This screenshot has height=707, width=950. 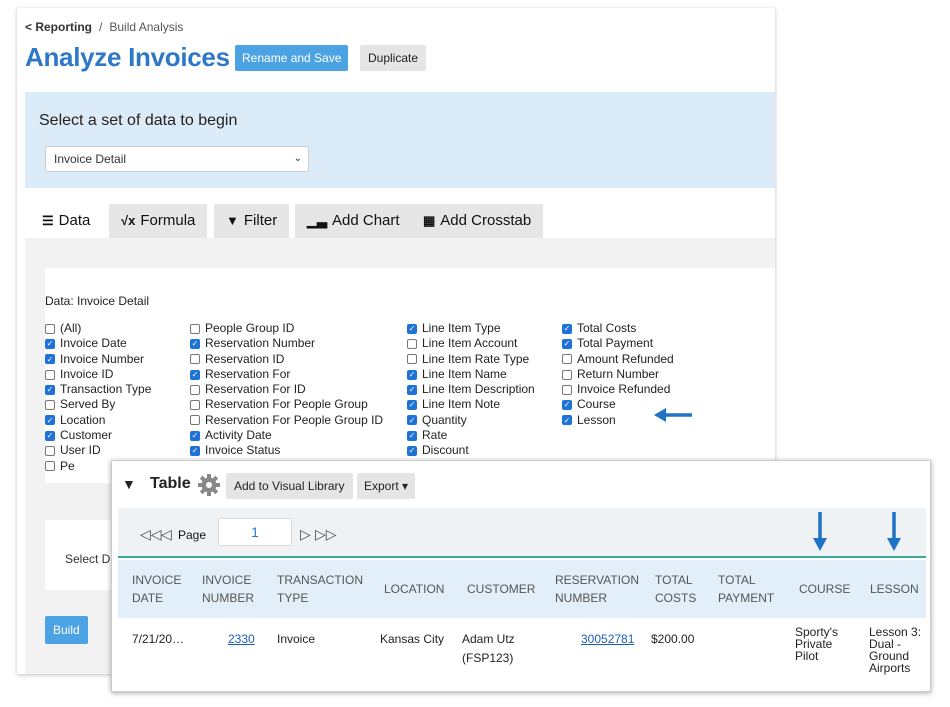 I want to click on cell-location: Kansas City, so click(x=412, y=639).